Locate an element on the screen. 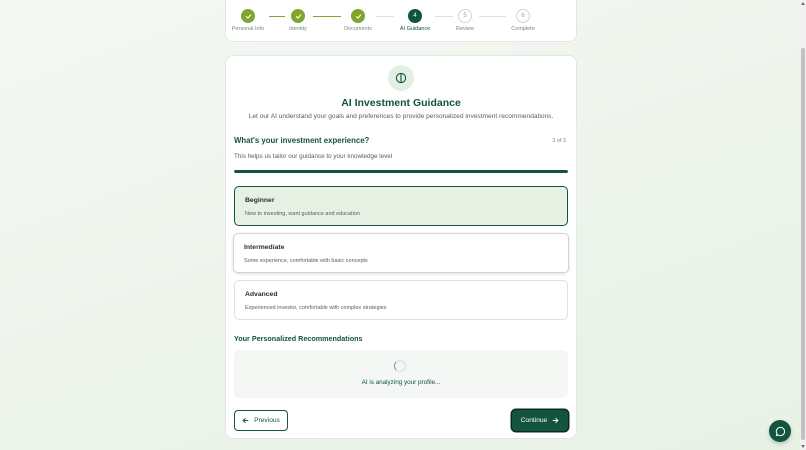  step-label: Review is located at coordinates (465, 29).